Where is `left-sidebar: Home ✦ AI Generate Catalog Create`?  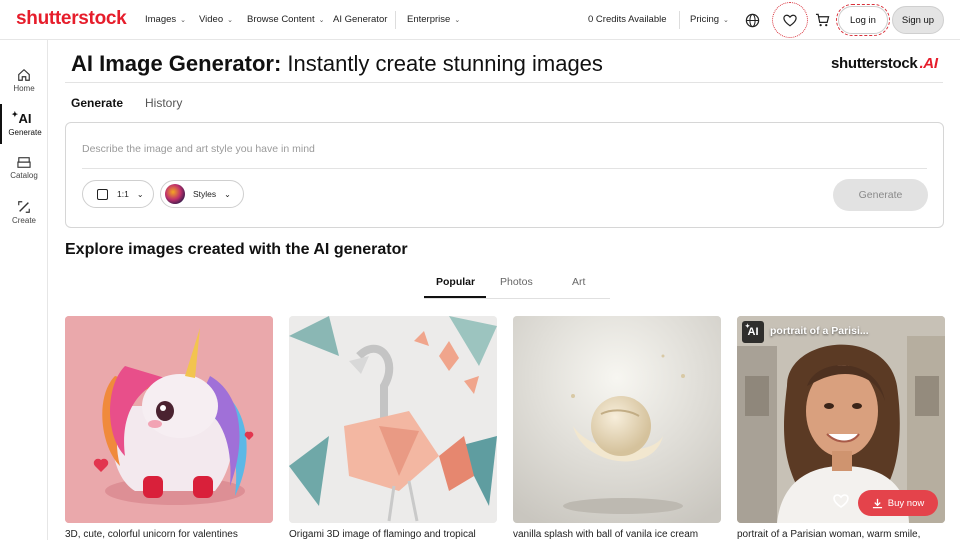
left-sidebar: Home ✦ AI Generate Catalog Create is located at coordinates (24, 290).